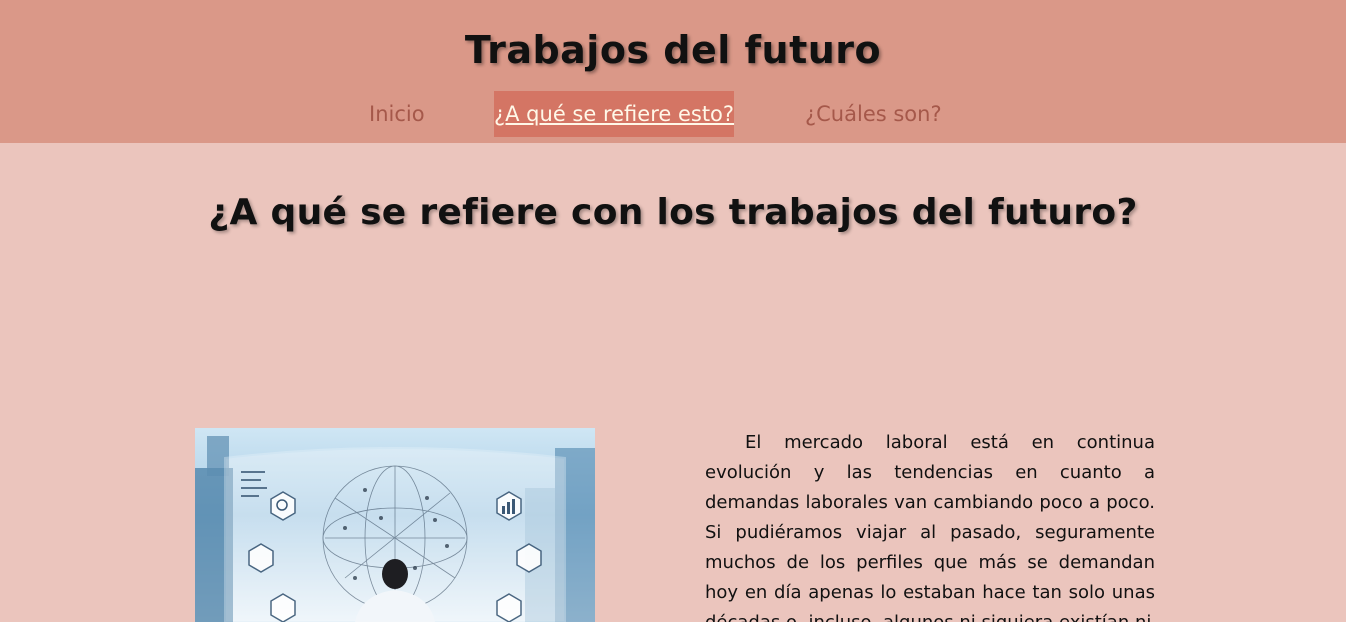  I want to click on nav-link-cuales-son: ¿Cuáles son?, so click(873, 114).